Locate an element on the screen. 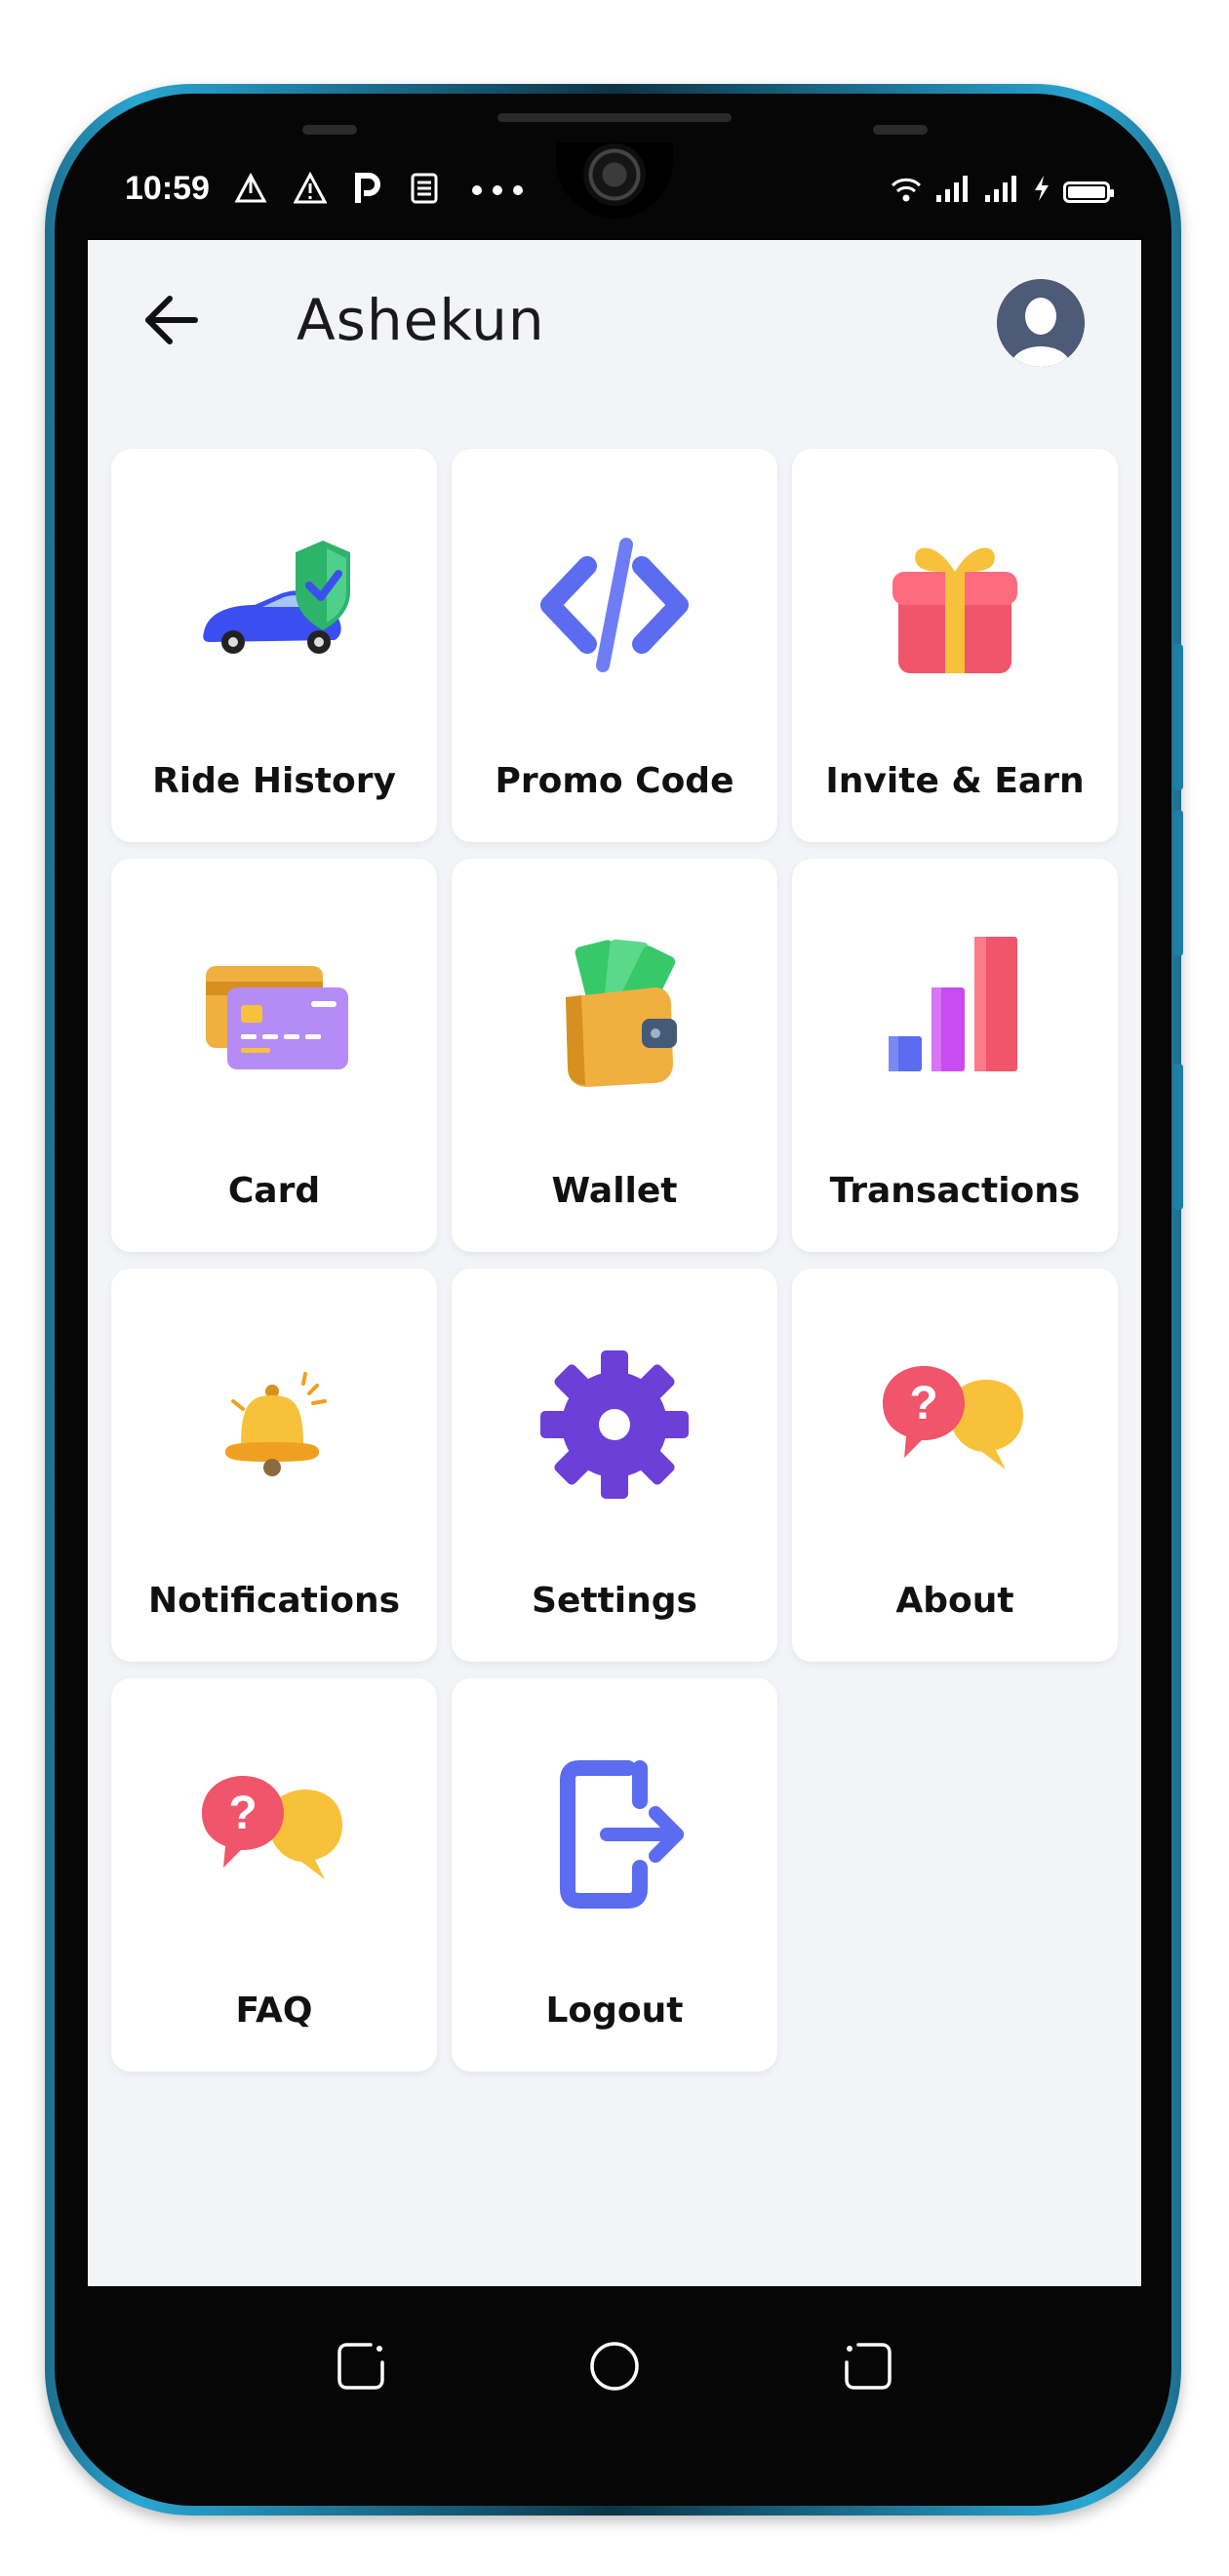 The image size is (1229, 2576). more-dots-icon is located at coordinates (498, 190).